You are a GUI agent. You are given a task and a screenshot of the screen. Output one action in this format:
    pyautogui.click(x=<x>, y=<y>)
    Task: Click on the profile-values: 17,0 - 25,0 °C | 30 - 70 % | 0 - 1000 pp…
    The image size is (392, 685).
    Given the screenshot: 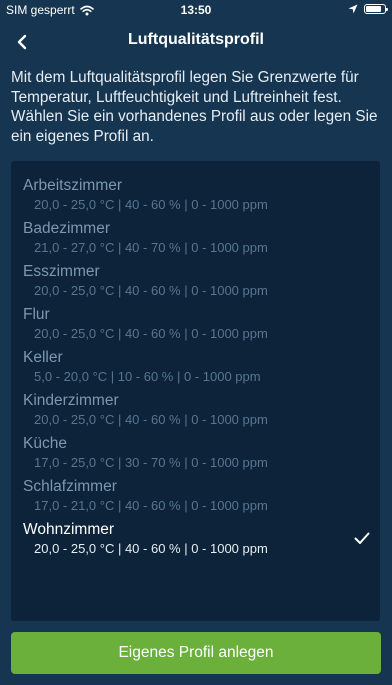 What is the action you would take?
    pyautogui.click(x=151, y=462)
    